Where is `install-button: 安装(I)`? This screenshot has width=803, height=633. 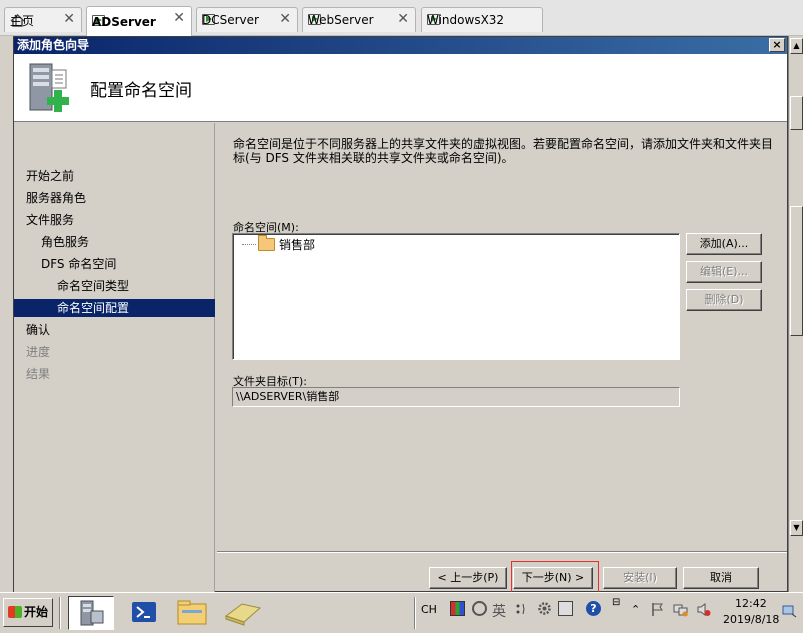 install-button: 安装(I) is located at coordinates (640, 578).